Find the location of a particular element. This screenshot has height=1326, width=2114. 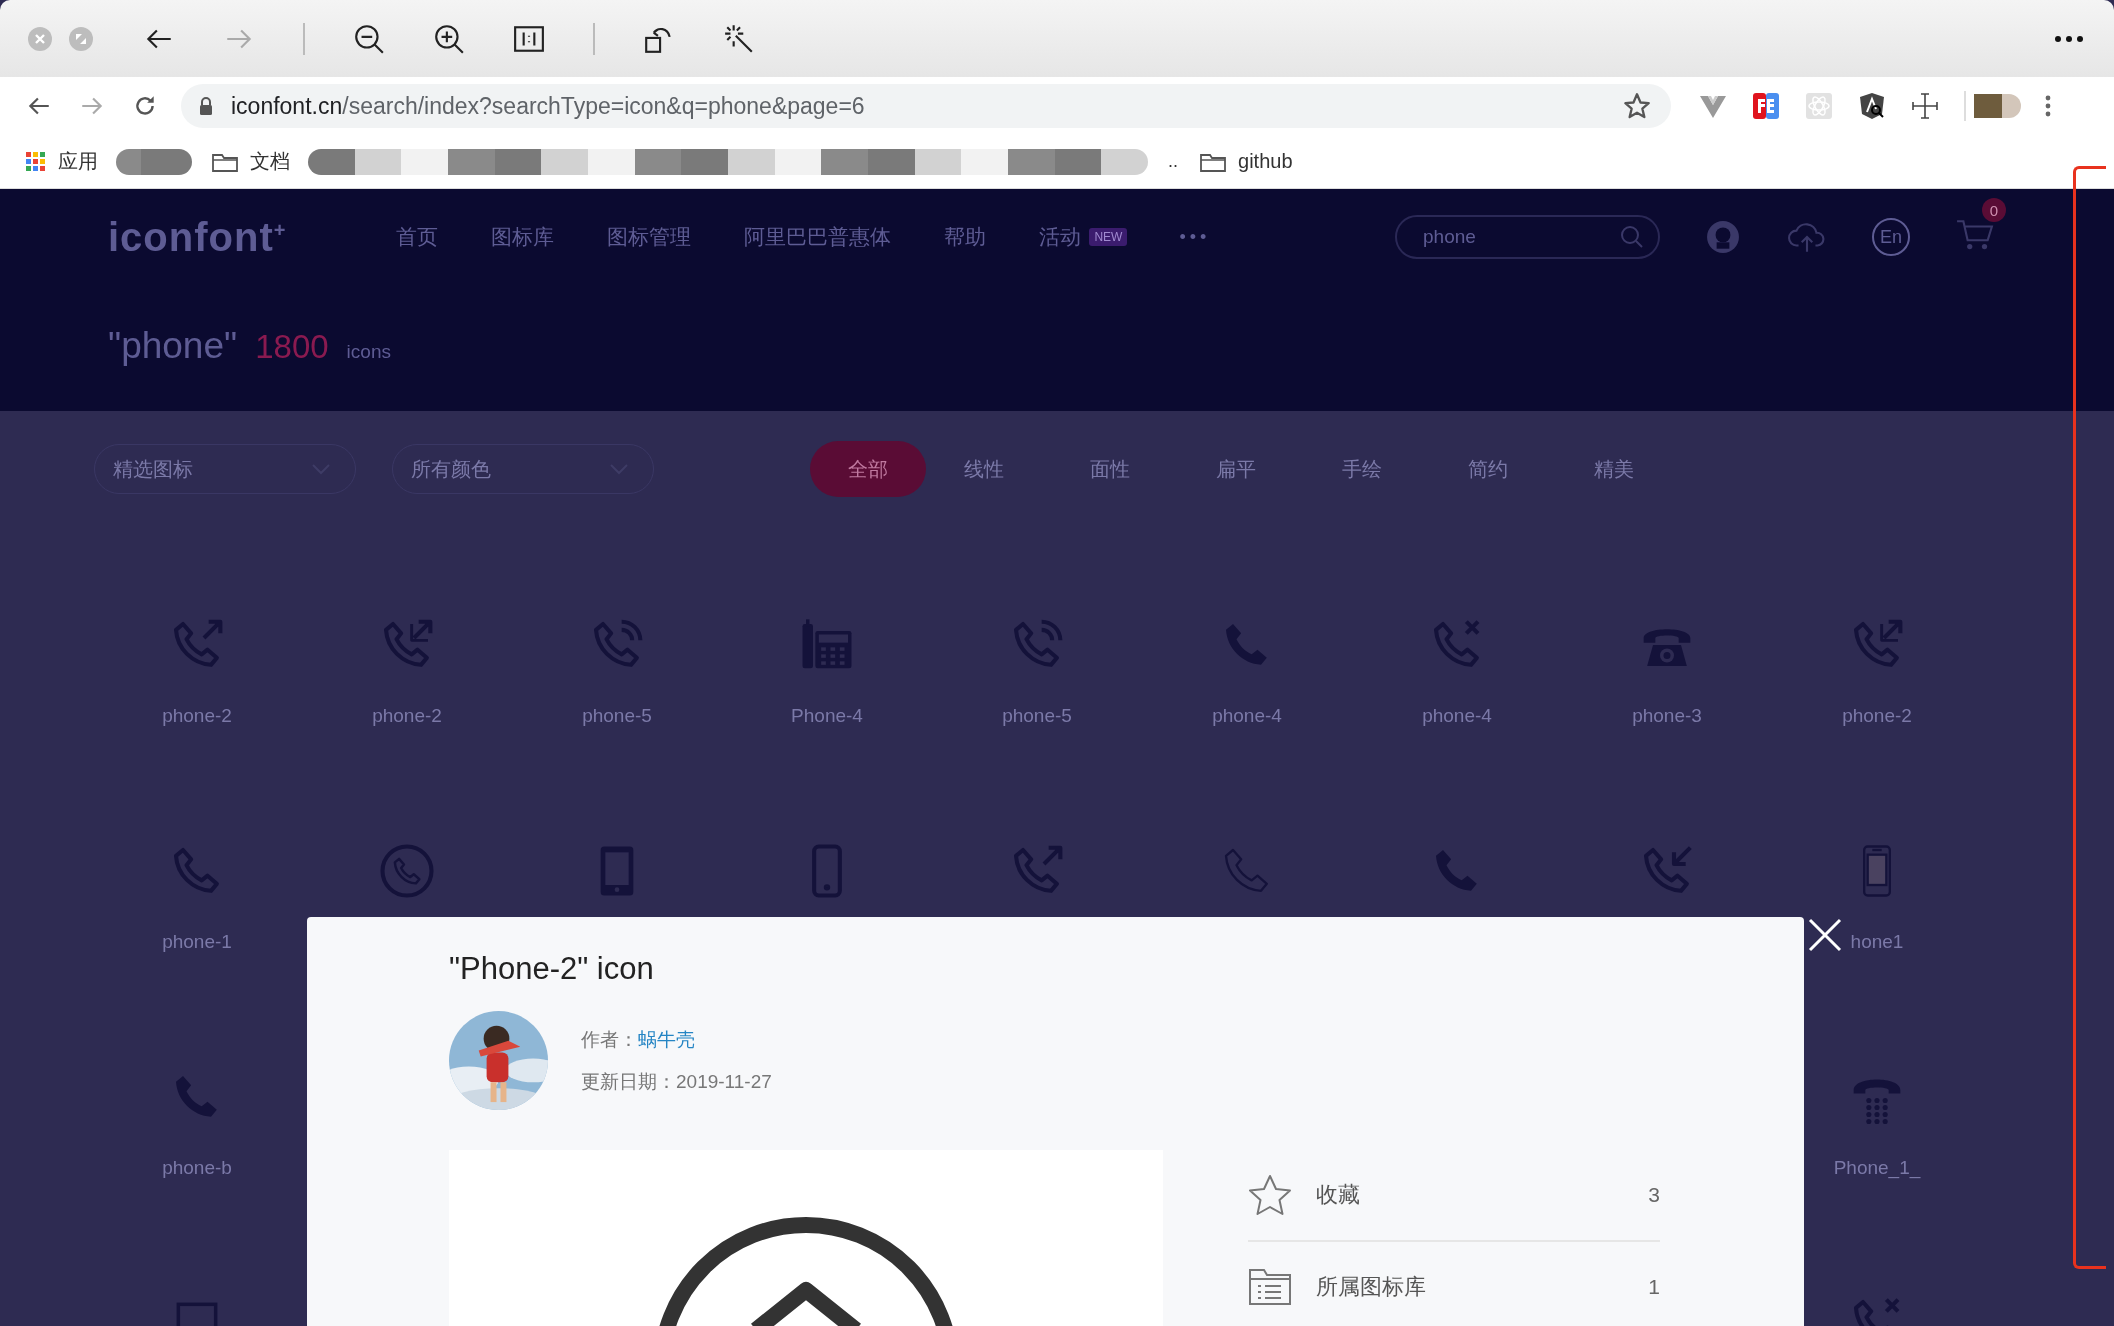

language-button: En is located at coordinates (1891, 237).